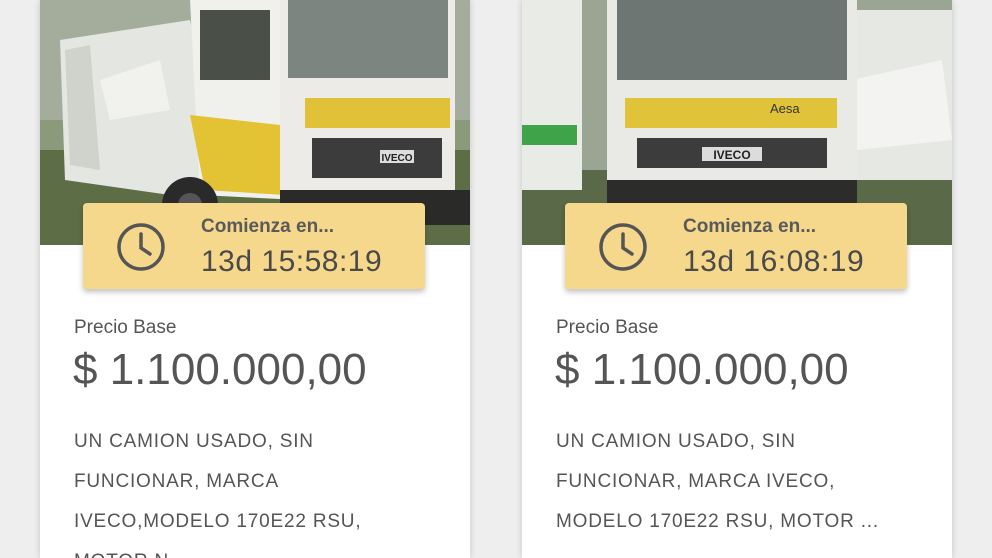 The image size is (992, 558). Describe the element at coordinates (785, 108) in the screenshot. I see `operator-logo: Aesa` at that location.